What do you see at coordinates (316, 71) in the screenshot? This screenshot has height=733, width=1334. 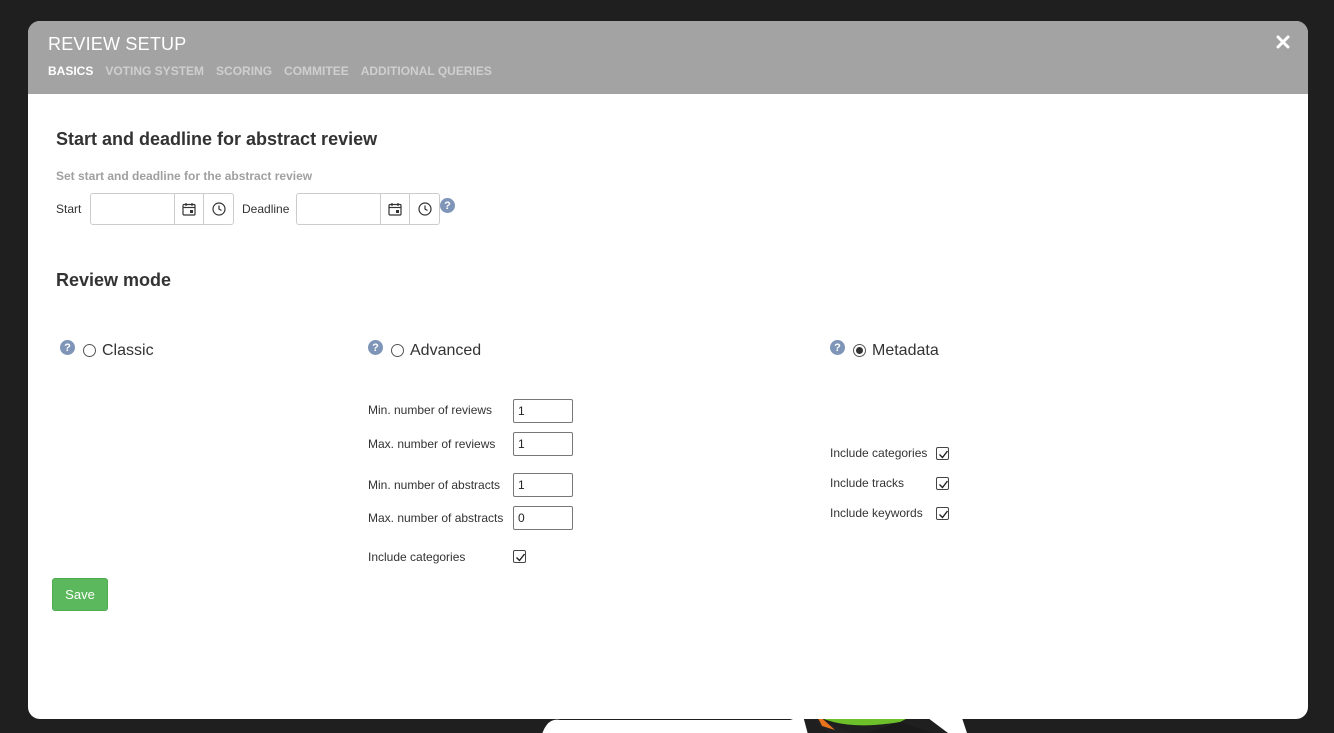 I see `tab-commitee: COMMITEE` at bounding box center [316, 71].